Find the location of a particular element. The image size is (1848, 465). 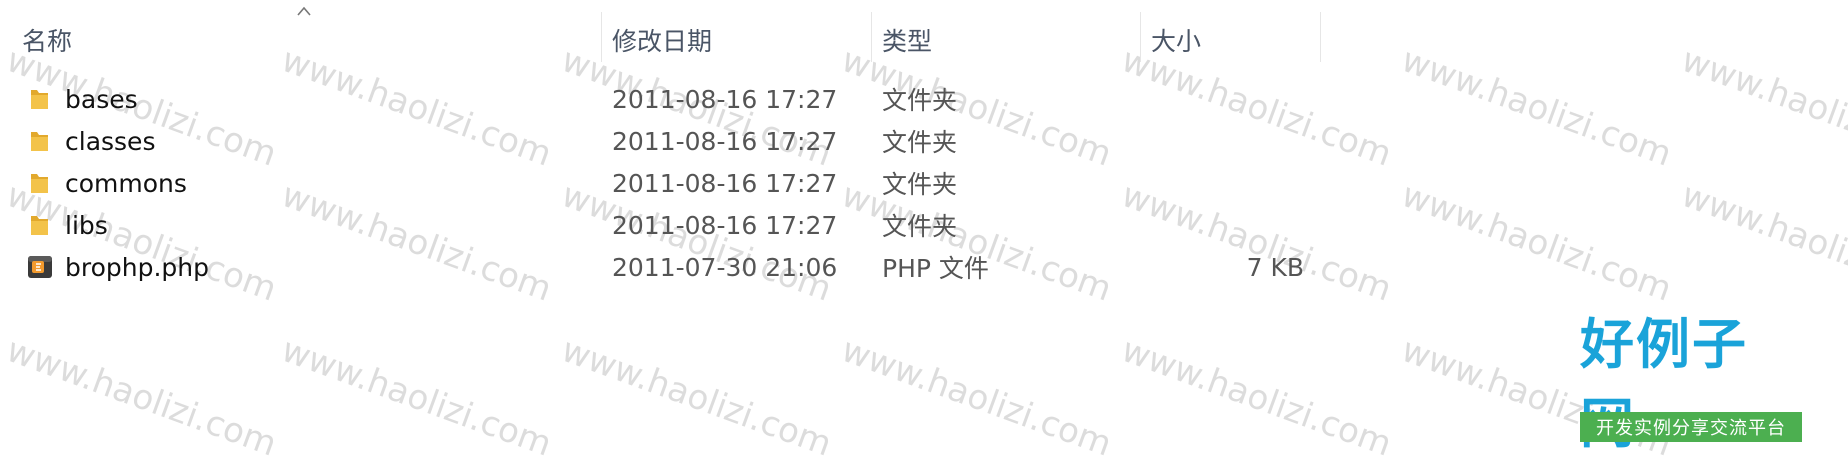

logo-title: 好例子网 is located at coordinates (1664, 384).